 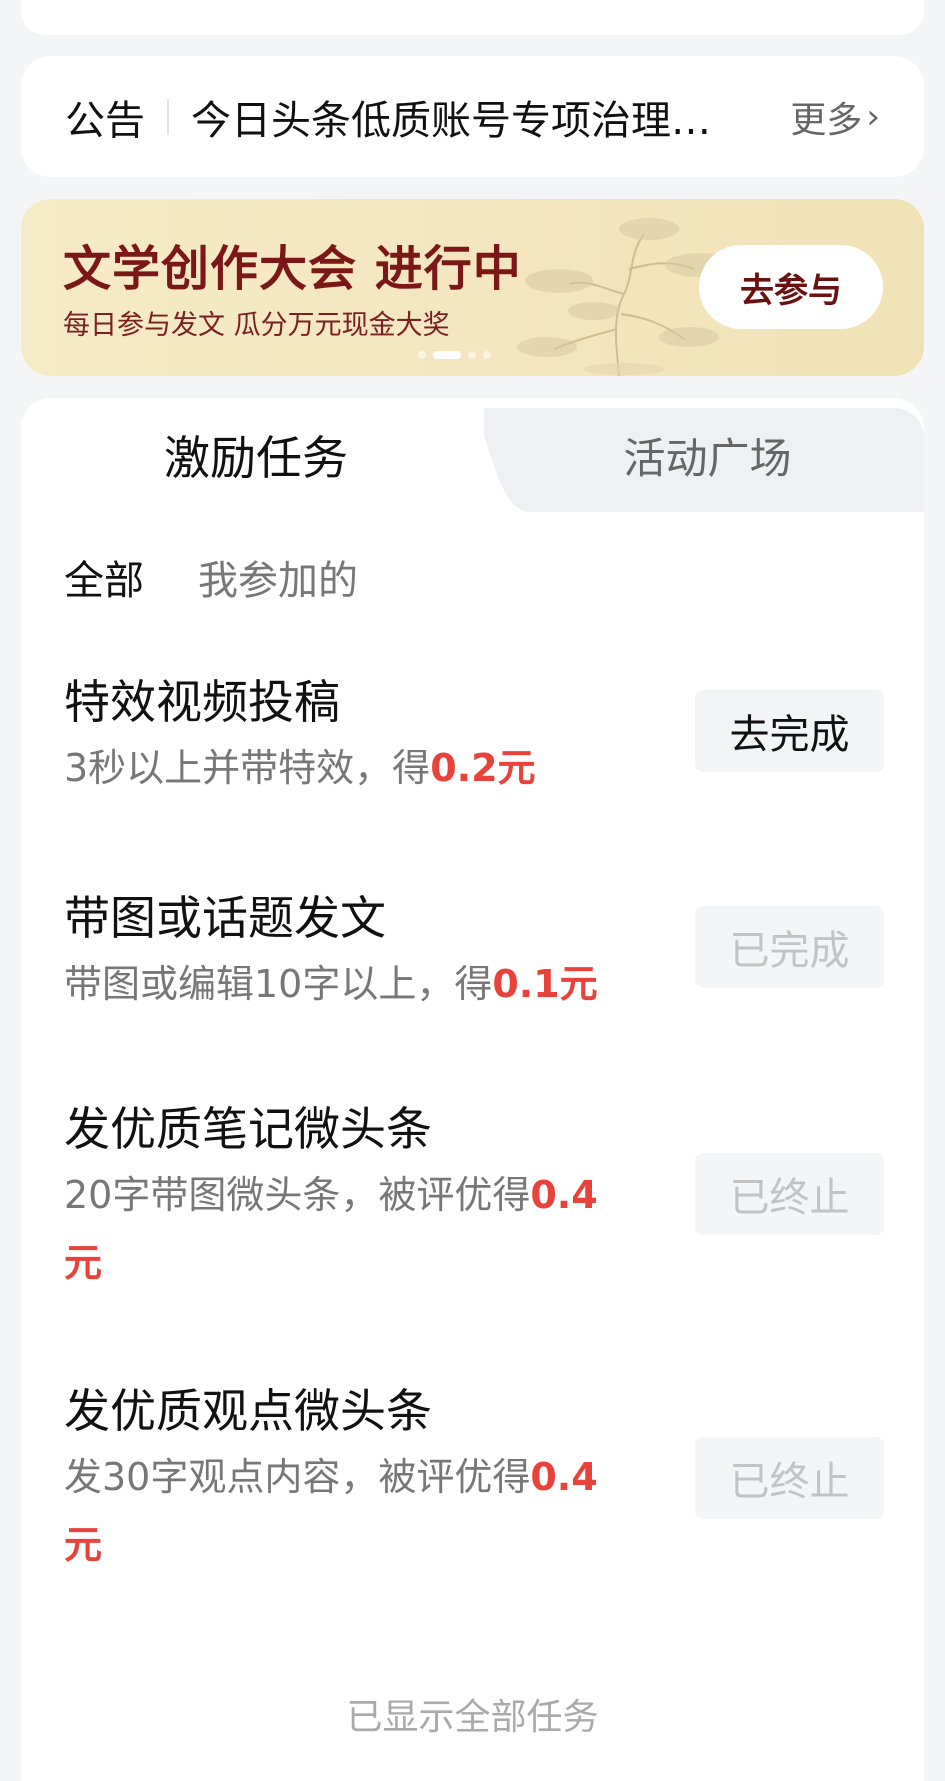 What do you see at coordinates (707, 455) in the screenshot?
I see `tab-activity-square: 活动广场` at bounding box center [707, 455].